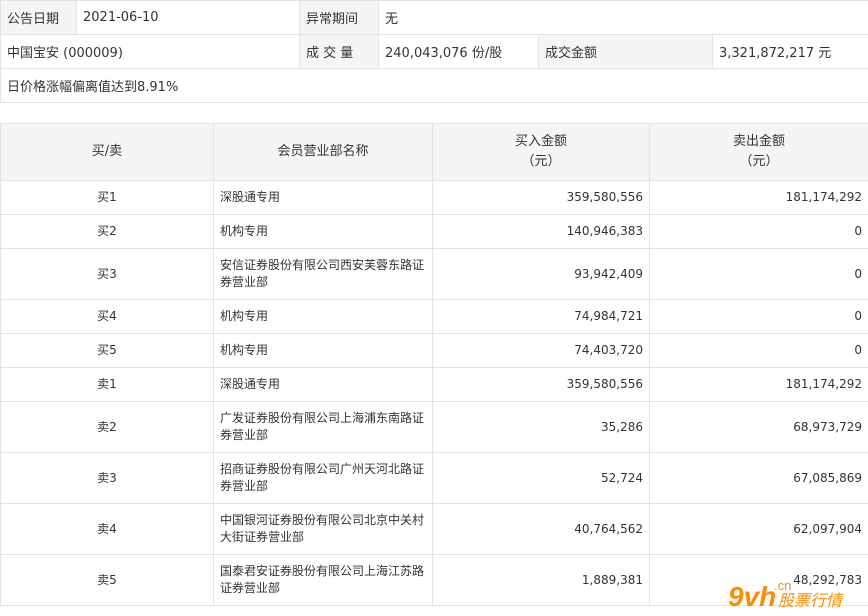 Image resolution: width=868 pixels, height=616 pixels. Describe the element at coordinates (758, 427) in the screenshot. I see `sell-amount-cell: 68,973,729` at that location.